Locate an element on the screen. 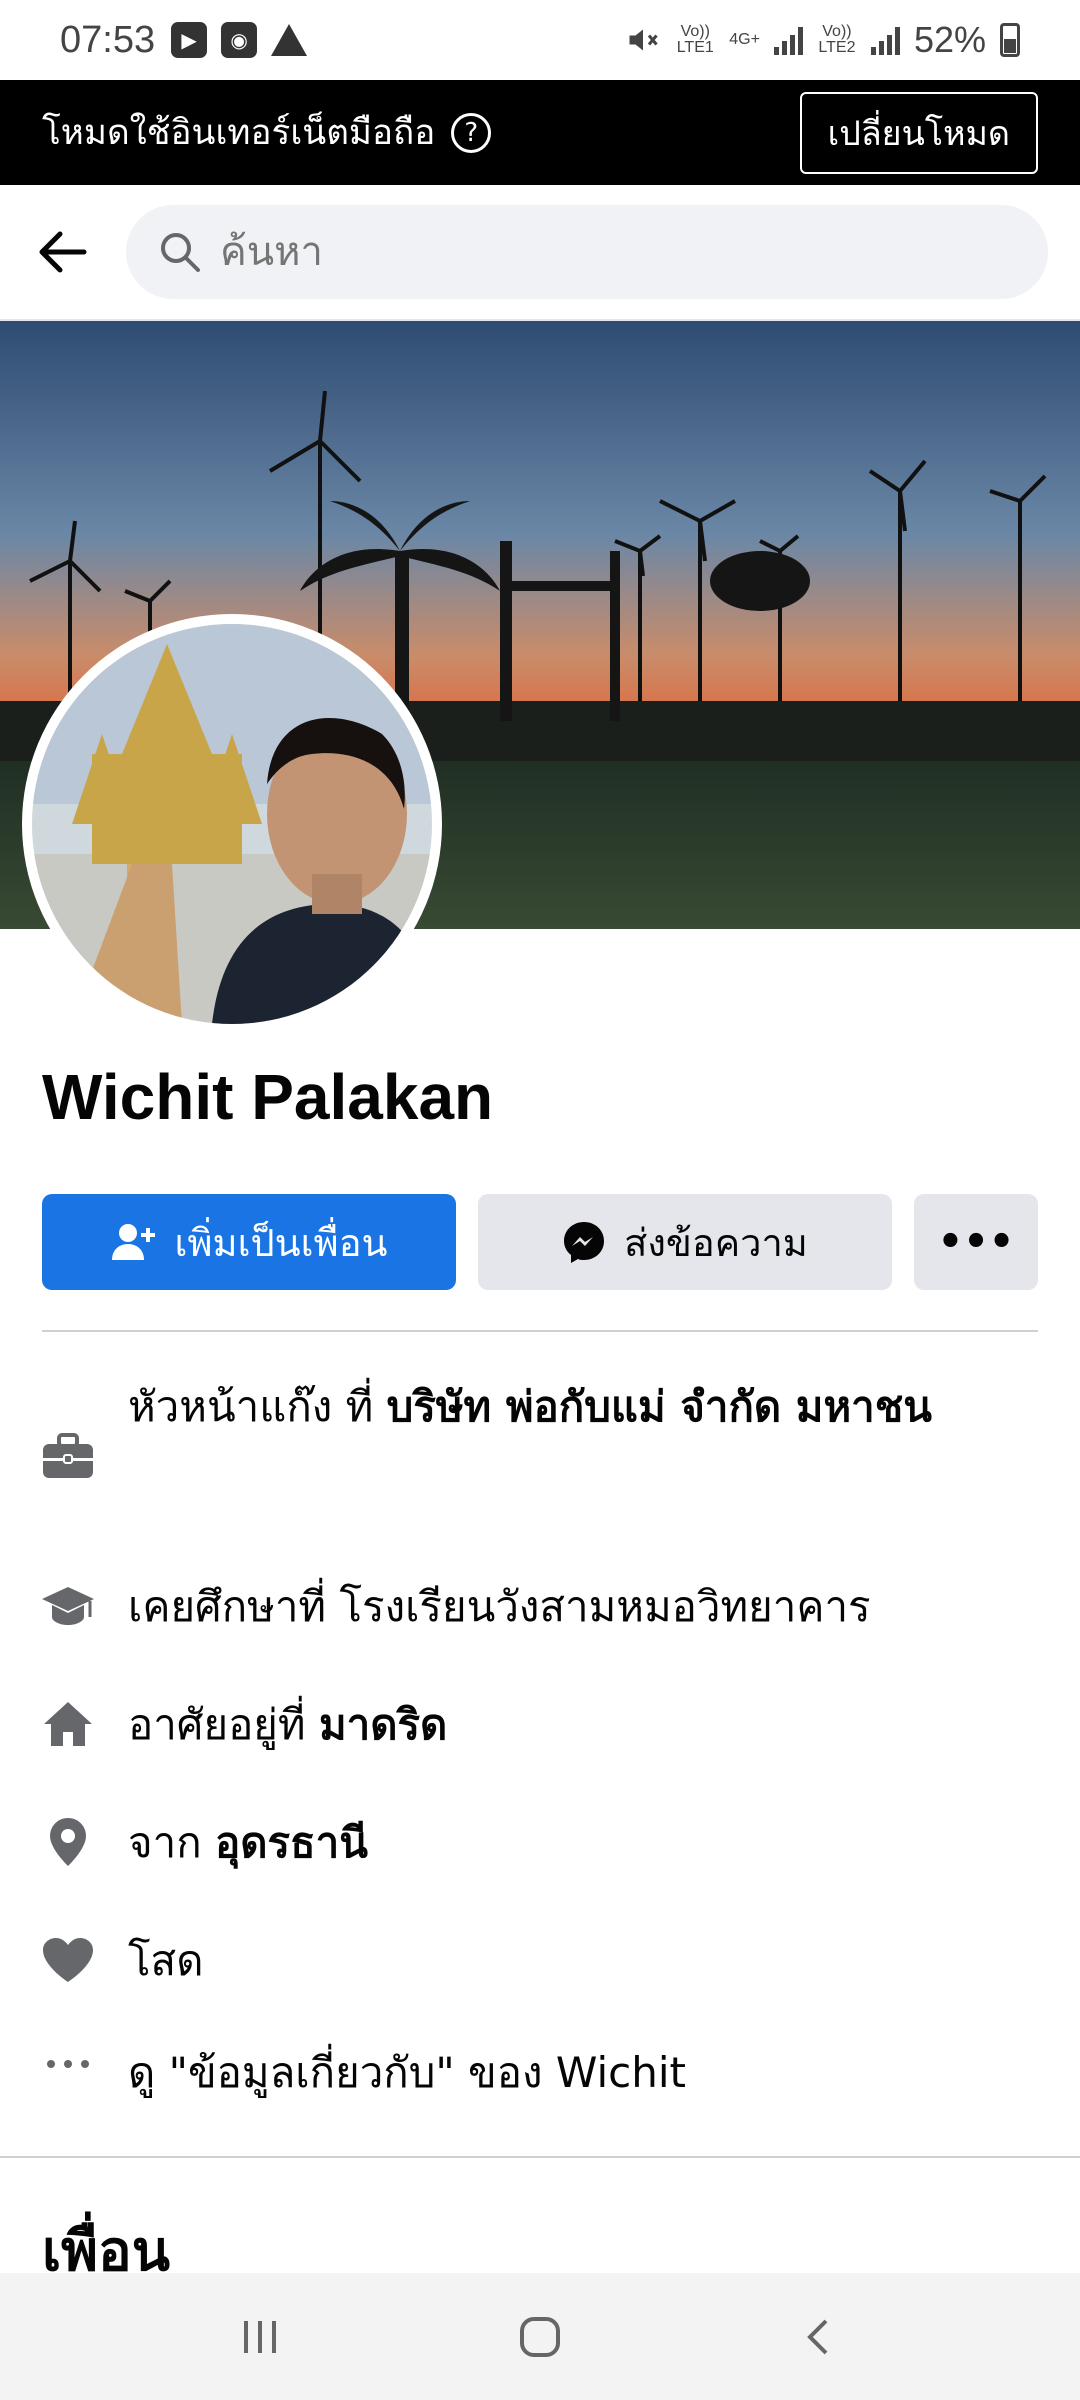 Image resolution: width=1080 pixels, height=2400 pixels. video-app-icon: ▶ is located at coordinates (189, 40).